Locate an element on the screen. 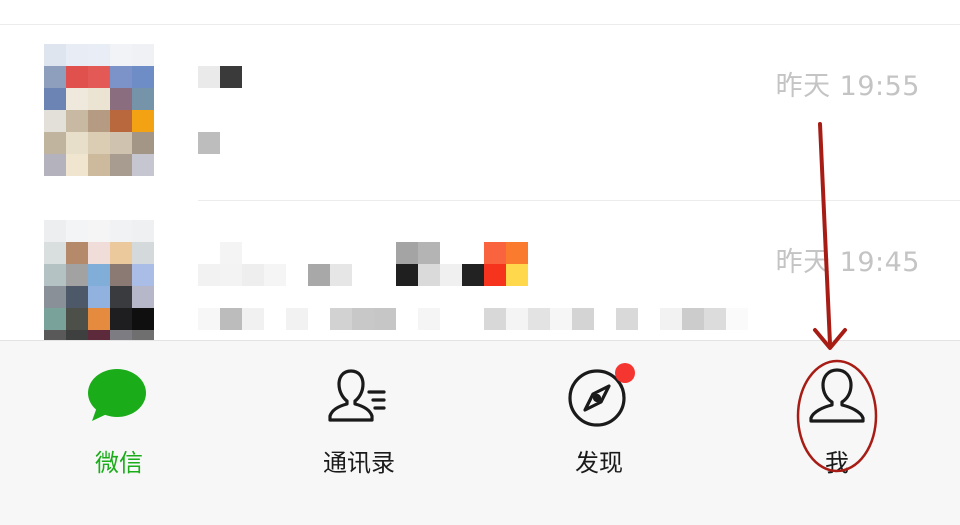 The width and height of the screenshot is (960, 525). contacts-icon is located at coordinates (359, 397).